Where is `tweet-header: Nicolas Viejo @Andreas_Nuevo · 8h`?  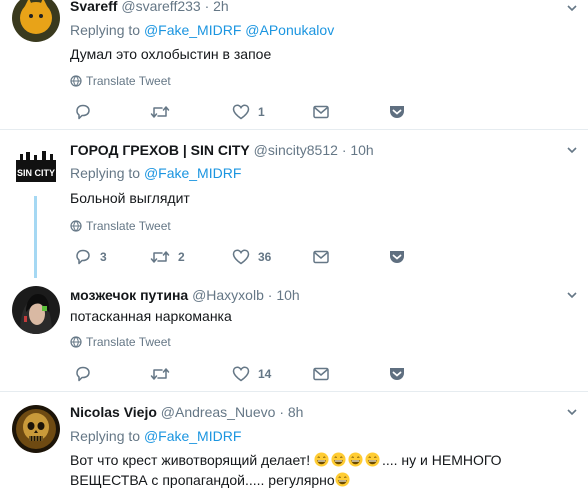 tweet-header: Nicolas Viejo @Andreas_Nuevo · 8h is located at coordinates (186, 412).